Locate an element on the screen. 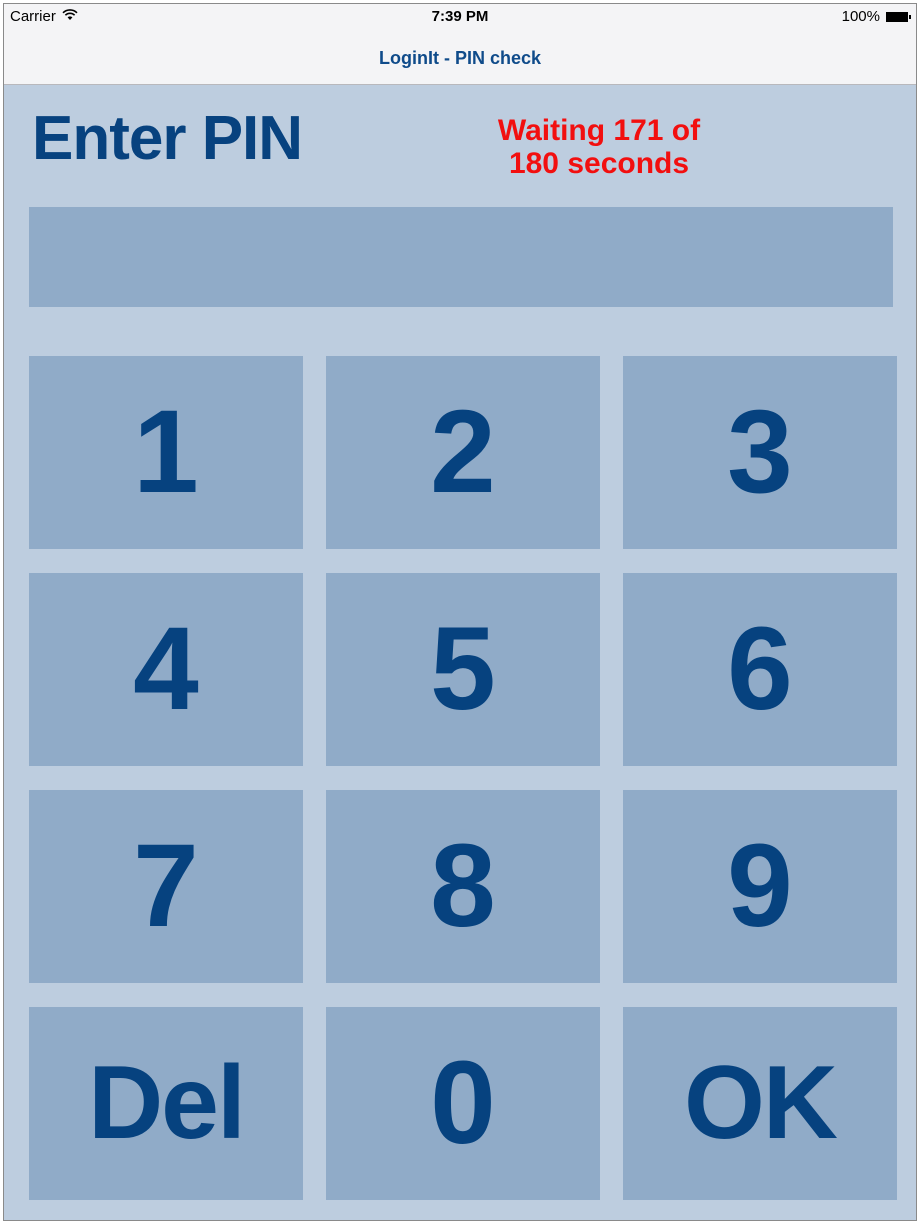 This screenshot has height=1225, width=921. waiting-countdown: Waiting 171 of 180 seconds is located at coordinates (599, 147).